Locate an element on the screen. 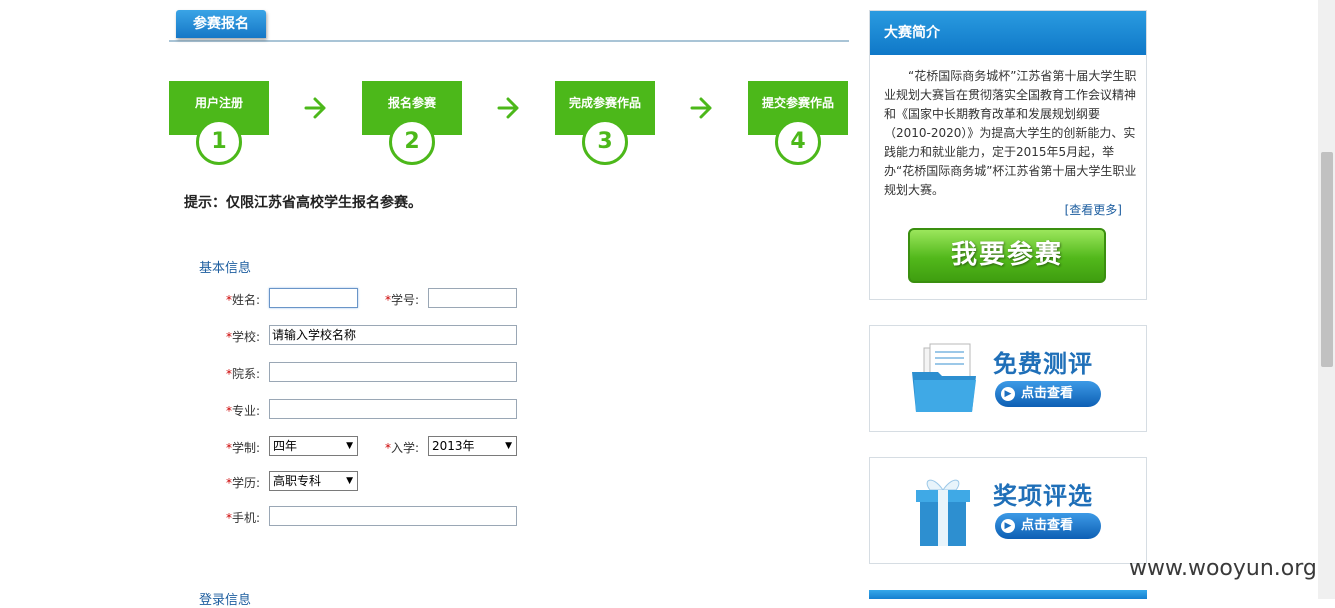  duration-label: *学制: is located at coordinates (243, 447).